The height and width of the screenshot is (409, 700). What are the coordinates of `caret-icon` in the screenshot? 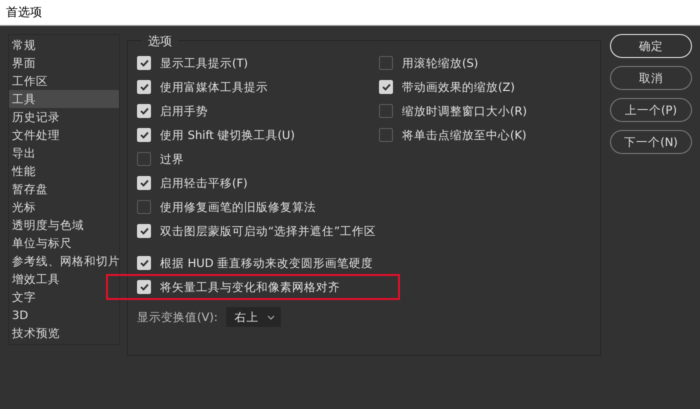 It's located at (270, 317).